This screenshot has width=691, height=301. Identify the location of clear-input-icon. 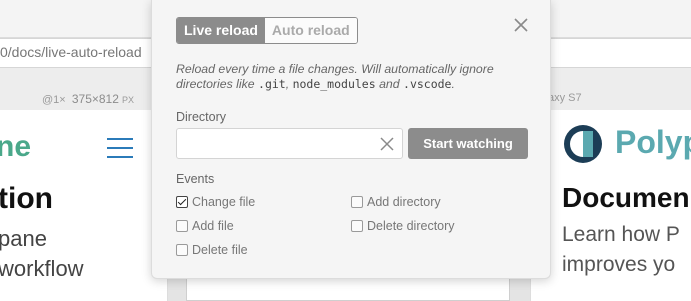
(387, 144).